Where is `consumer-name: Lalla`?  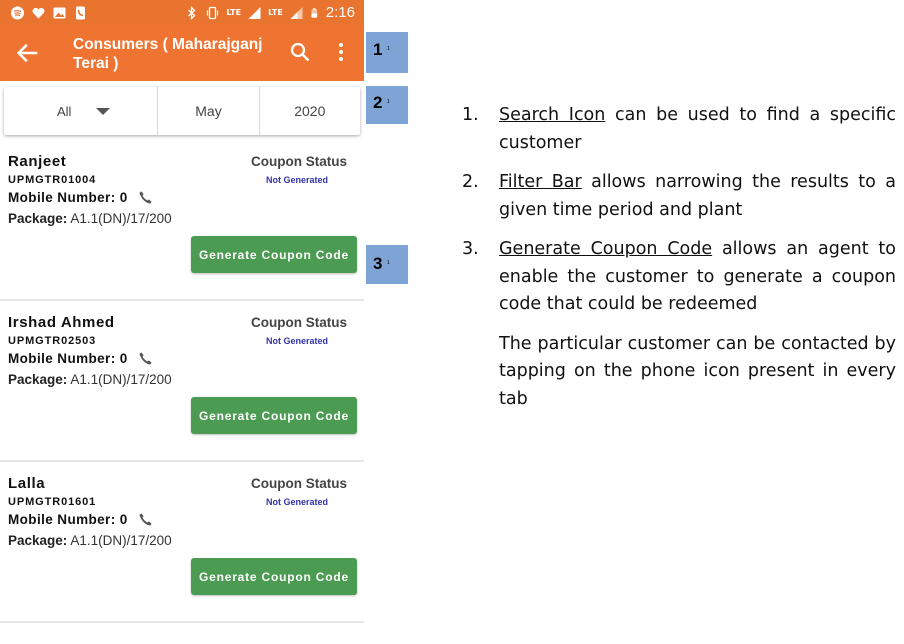 consumer-name: Lalla is located at coordinates (27, 483).